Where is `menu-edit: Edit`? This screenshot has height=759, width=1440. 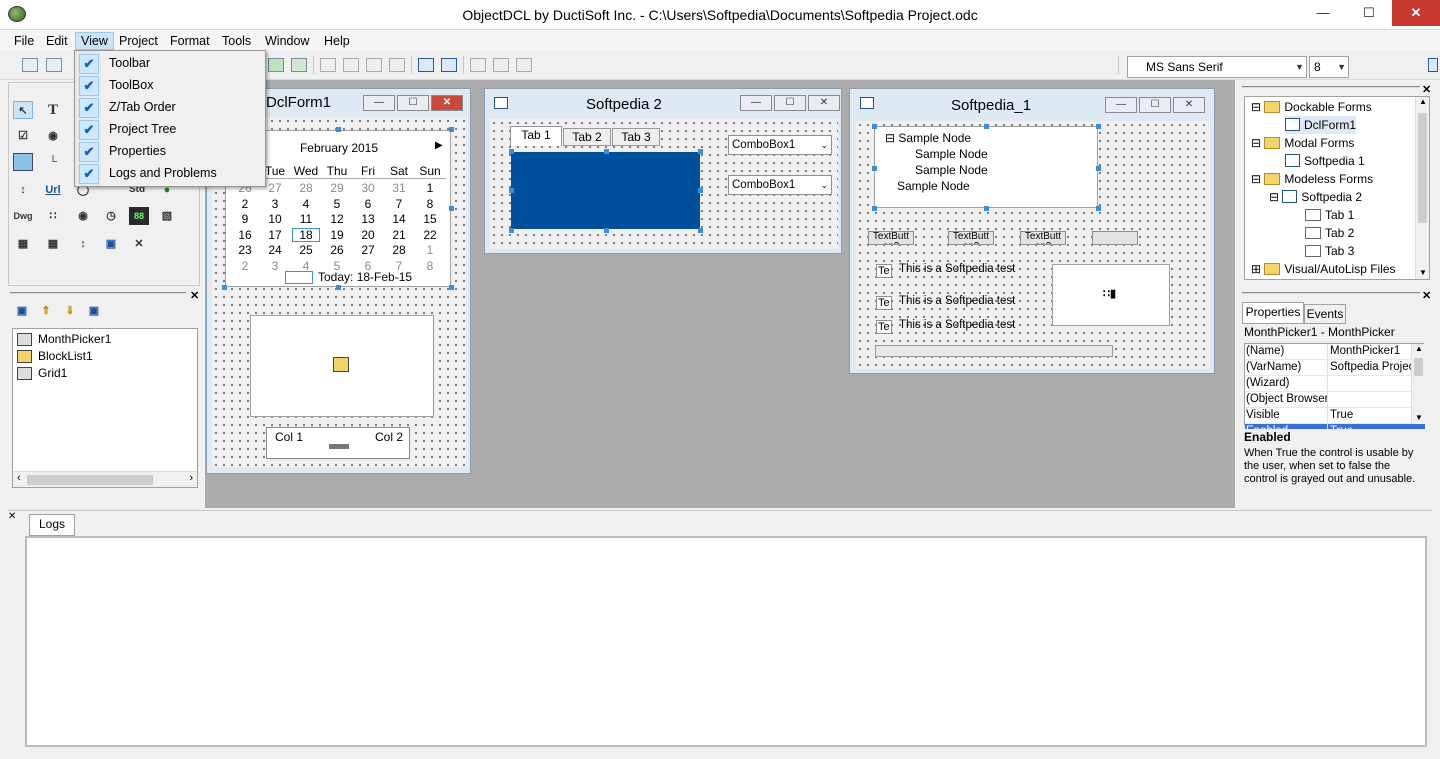
menu-edit: Edit is located at coordinates (57, 41).